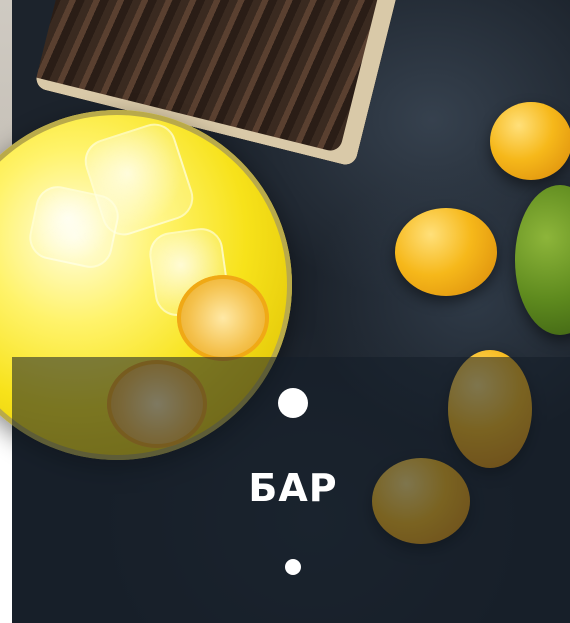 This screenshot has height=623, width=570. Describe the element at coordinates (293, 488) in the screenshot. I see `section-title: БАР` at that location.